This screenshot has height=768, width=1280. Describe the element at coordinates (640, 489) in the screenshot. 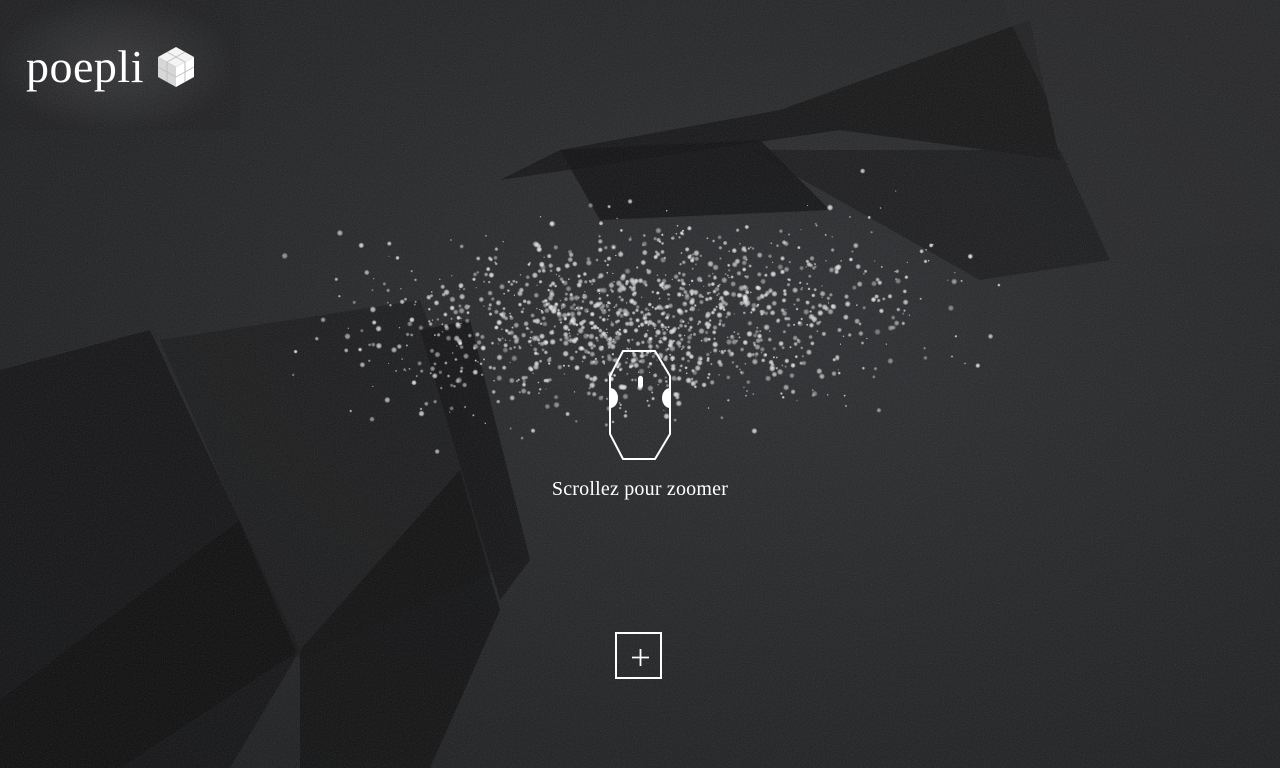

I see `scroll-hint-label: Scrollez pour zoomer` at that location.